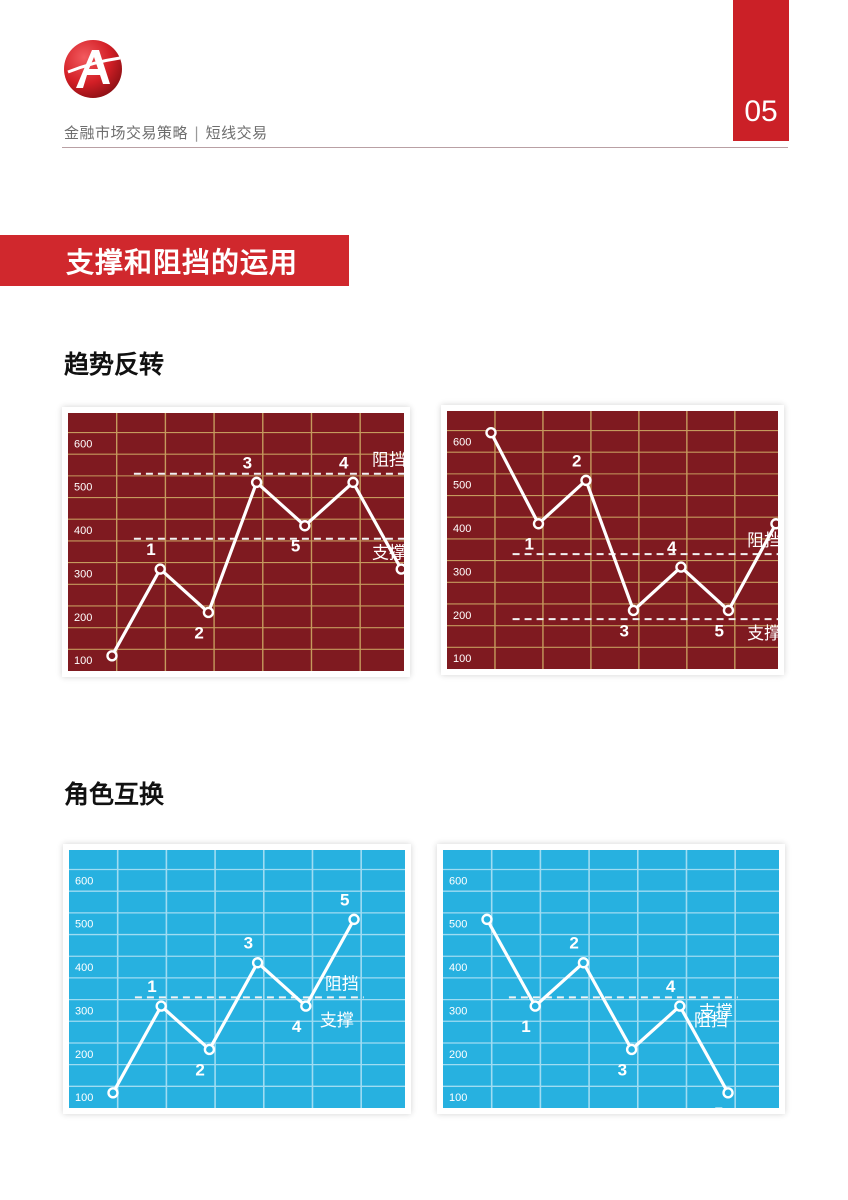 Image resolution: width=848 pixels, height=1200 pixels. Describe the element at coordinates (711, 1021) in the screenshot. I see `annotation-label: 阻挡` at that location.